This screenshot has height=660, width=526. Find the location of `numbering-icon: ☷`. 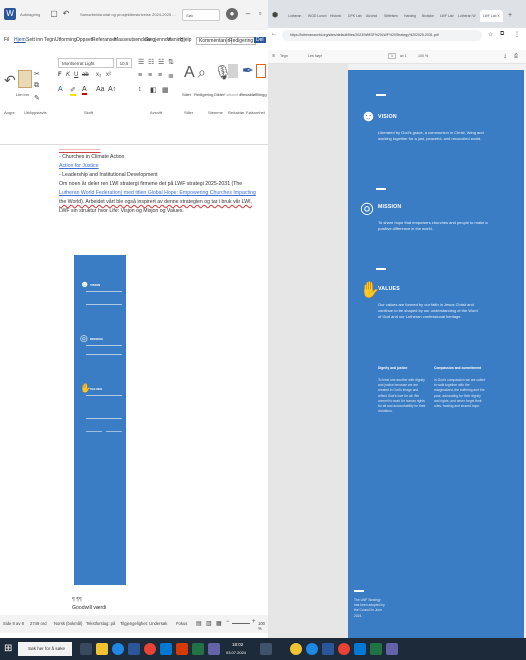

numbering-icon: ☷ is located at coordinates (151, 62).